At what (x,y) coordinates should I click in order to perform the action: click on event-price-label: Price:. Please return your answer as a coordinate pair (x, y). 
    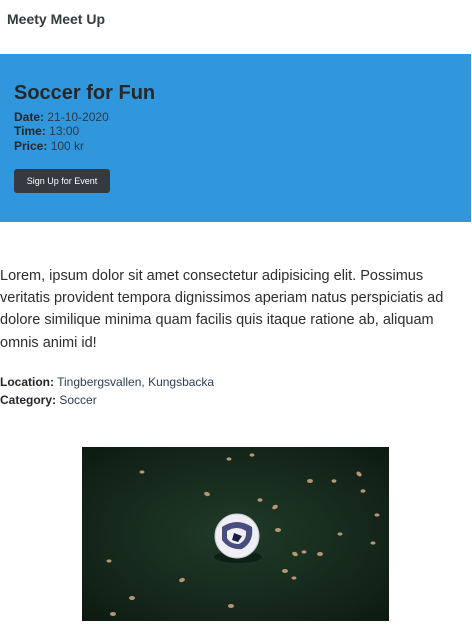
    Looking at the image, I should click on (31, 146).